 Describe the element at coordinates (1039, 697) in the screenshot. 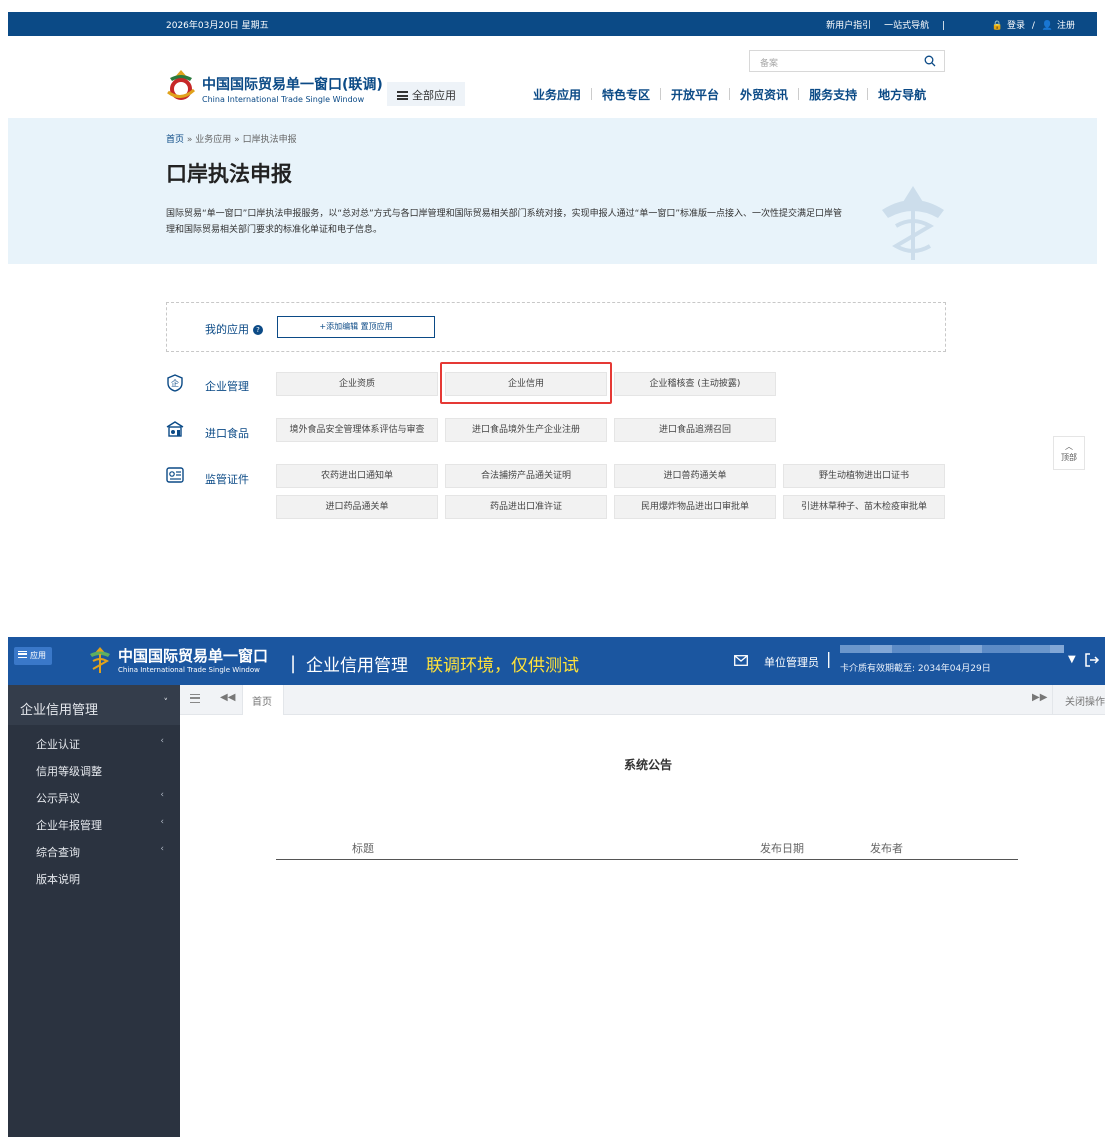

I see `tabs-forward-icon: ▶▶` at that location.